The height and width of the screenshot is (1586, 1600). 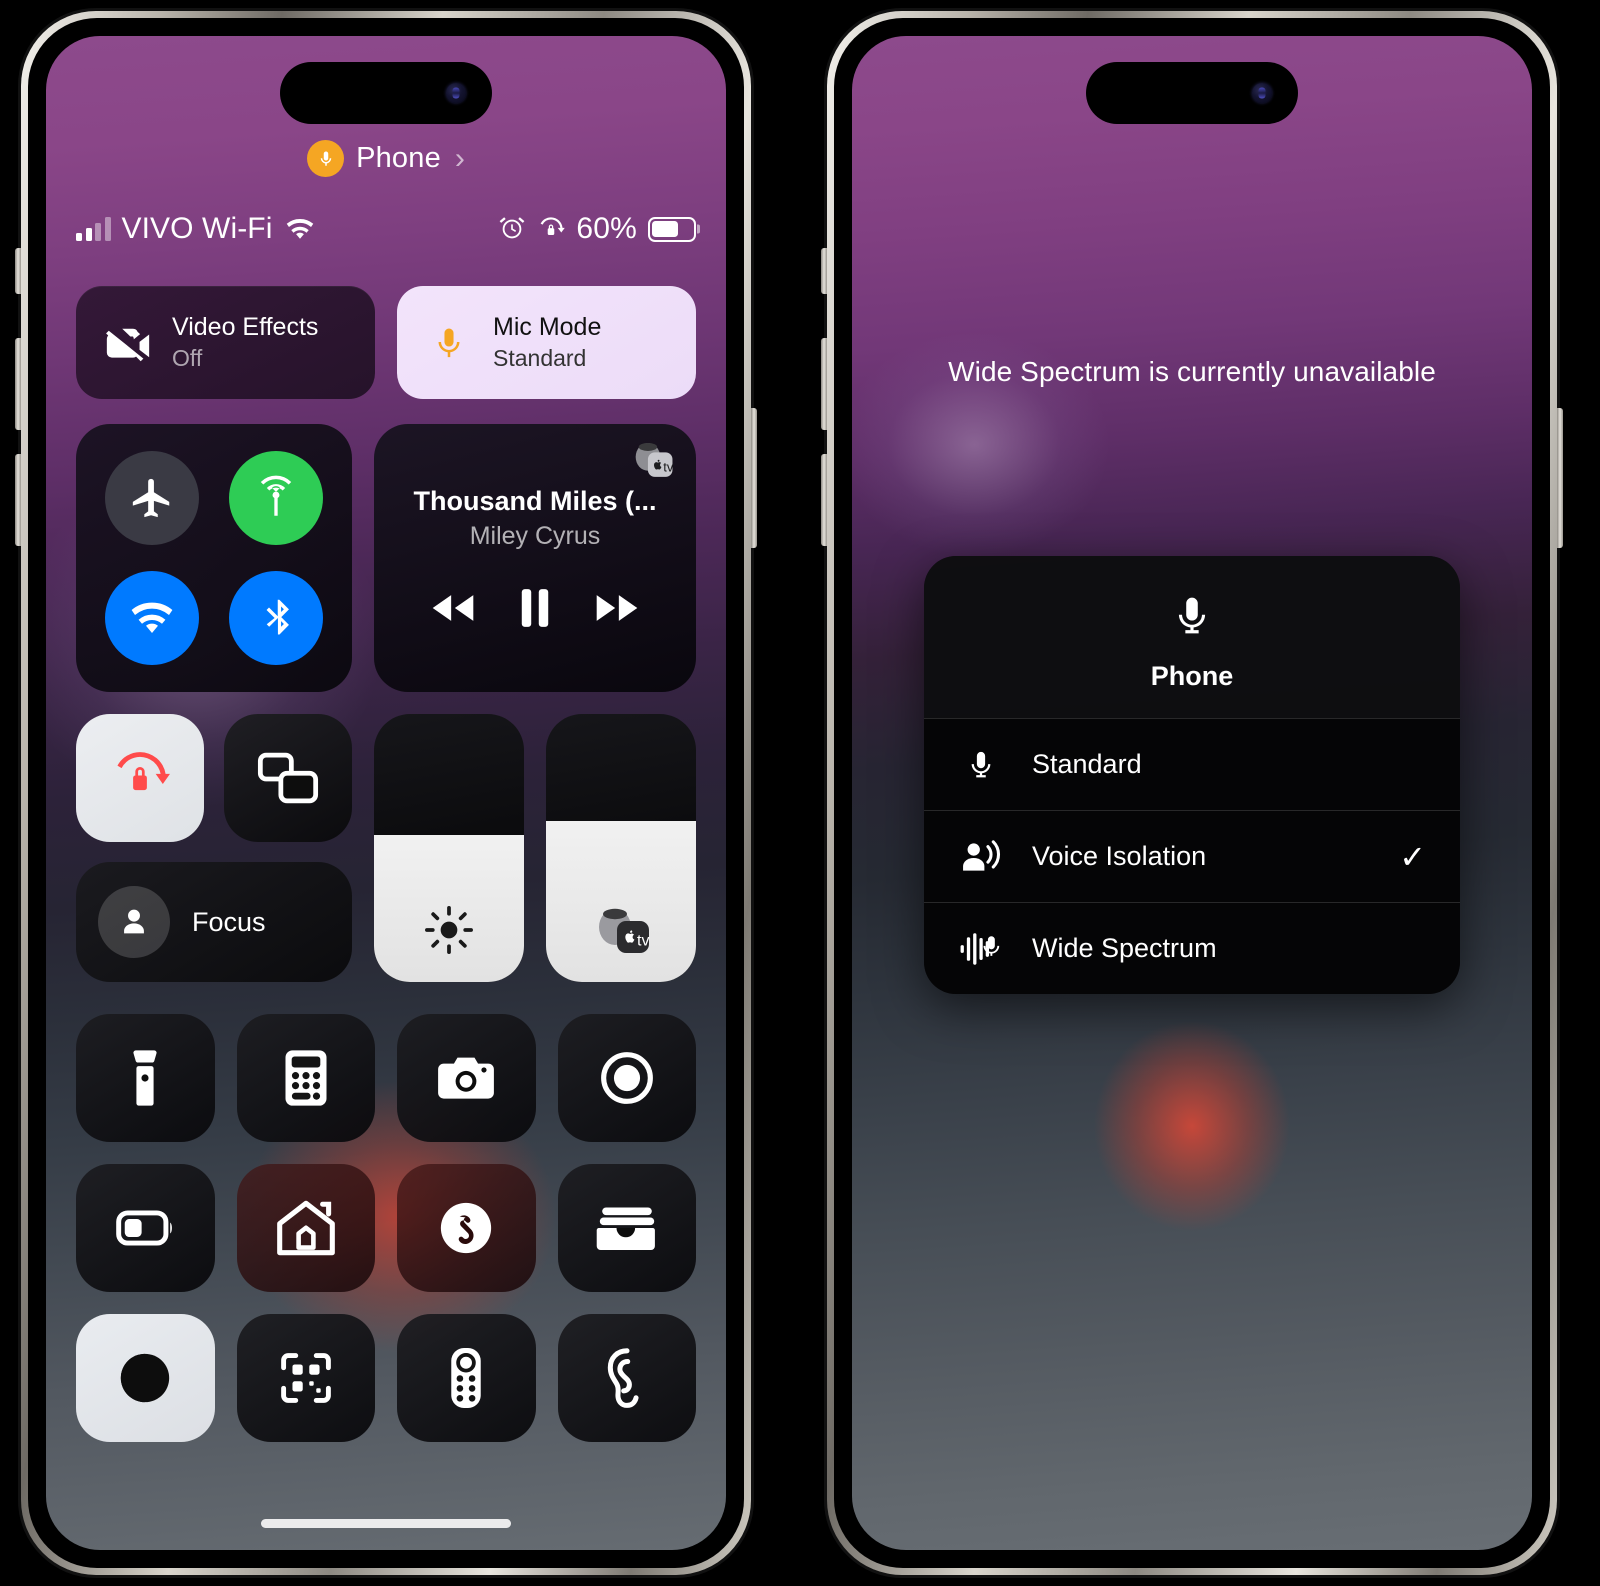 I want to click on home-indicator, so click(x=386, y=1523).